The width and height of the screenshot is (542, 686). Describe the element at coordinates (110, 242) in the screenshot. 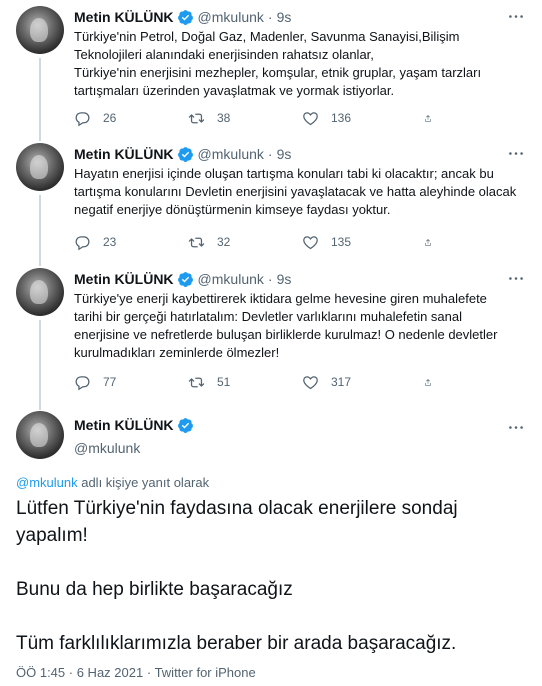

I see `reply-count: 23` at that location.